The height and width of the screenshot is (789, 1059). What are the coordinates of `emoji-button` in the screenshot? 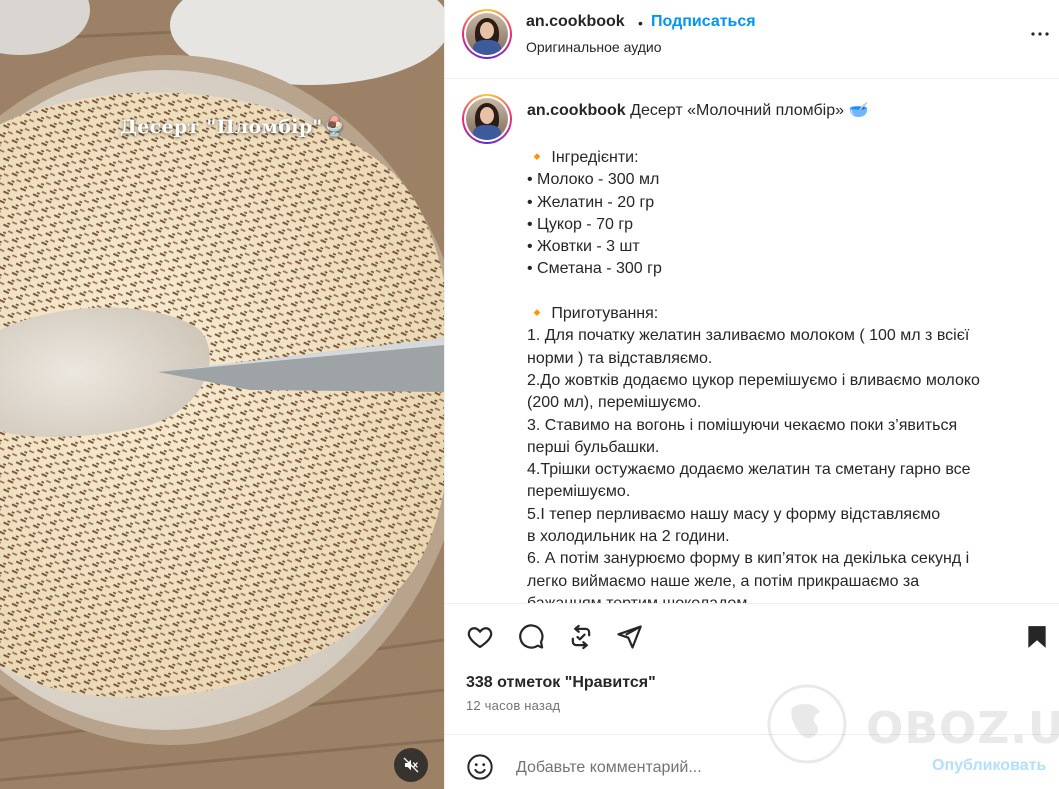 It's located at (480, 767).